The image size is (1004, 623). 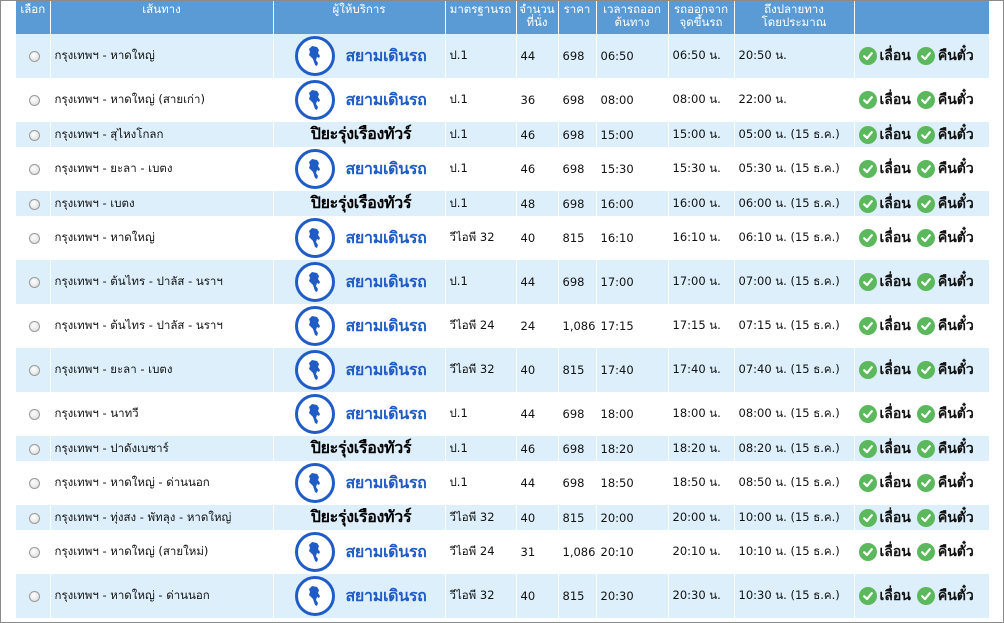 What do you see at coordinates (537, 552) in the screenshot?
I see `seats-cell: 31` at bounding box center [537, 552].